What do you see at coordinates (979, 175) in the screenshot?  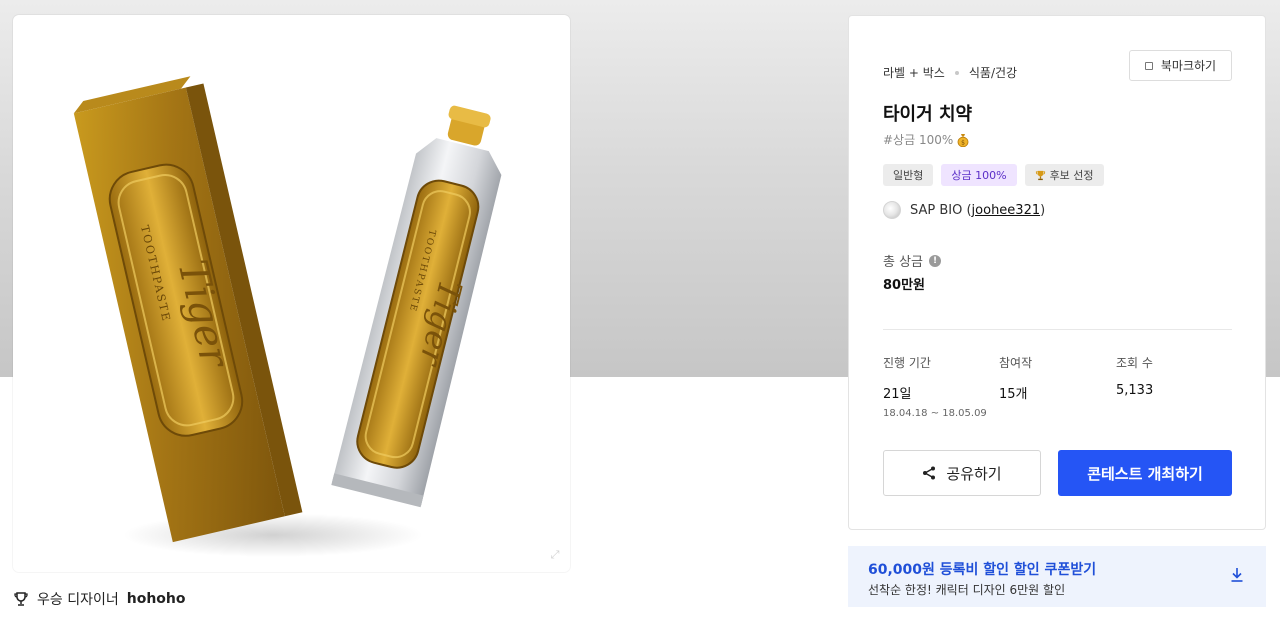 I see `tag-prize: 상금 100%` at bounding box center [979, 175].